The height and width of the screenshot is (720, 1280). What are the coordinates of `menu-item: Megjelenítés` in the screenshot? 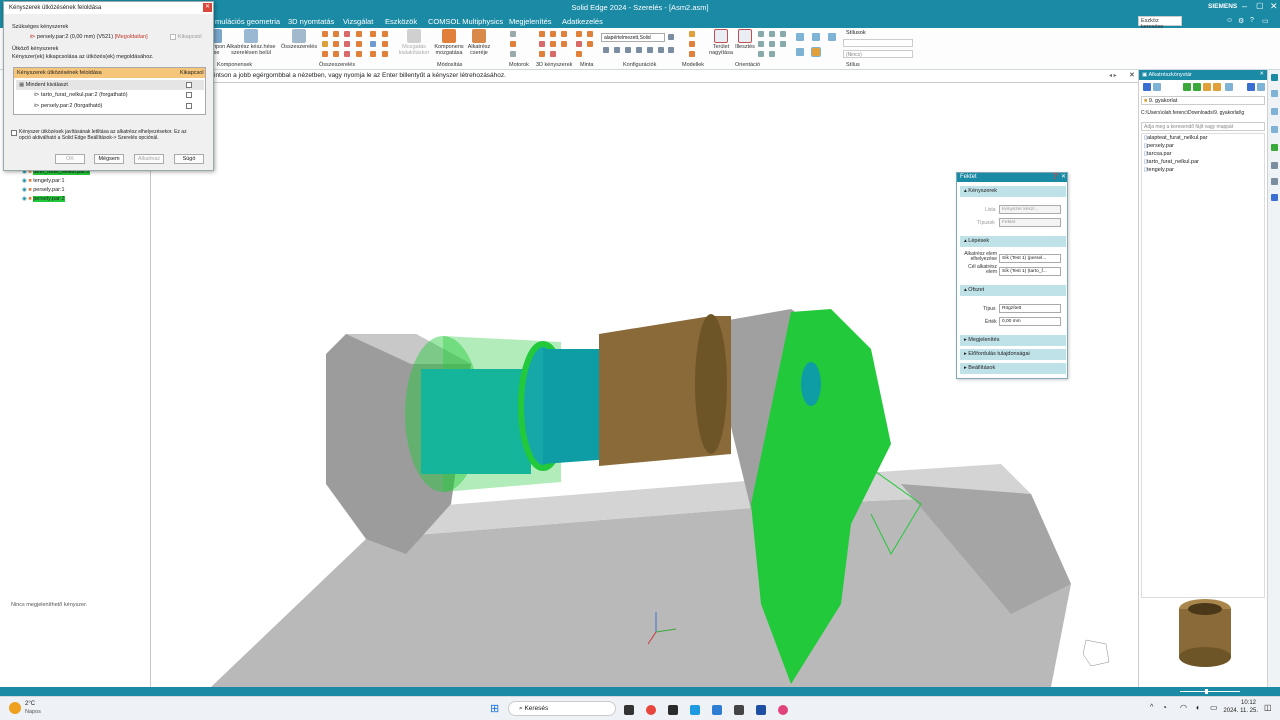 It's located at (530, 21).